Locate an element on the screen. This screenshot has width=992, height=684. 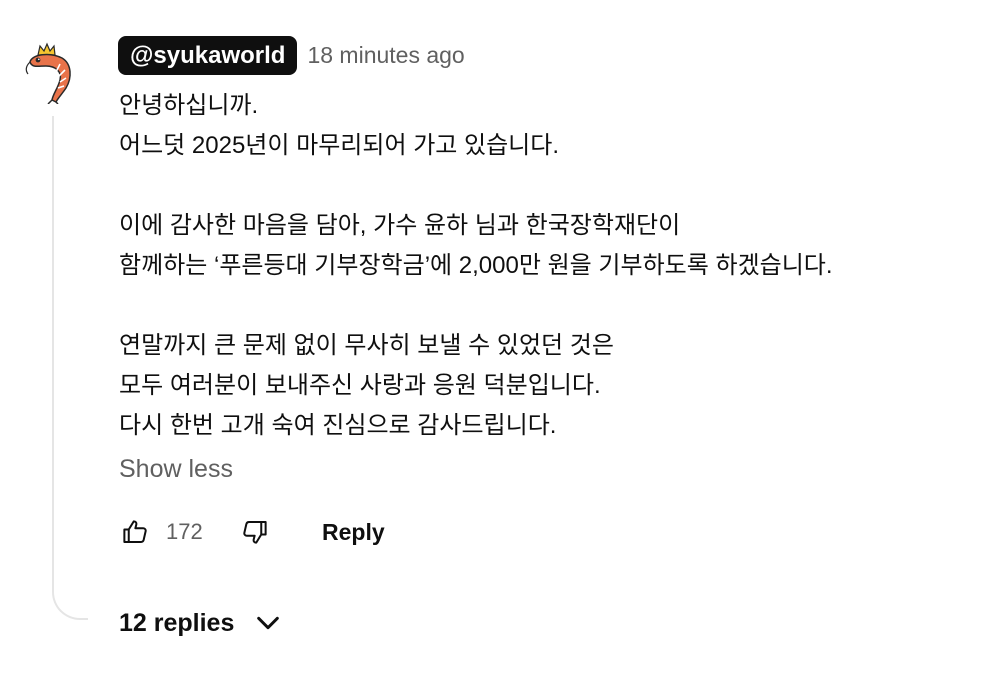
dislike-button is located at coordinates (255, 532).